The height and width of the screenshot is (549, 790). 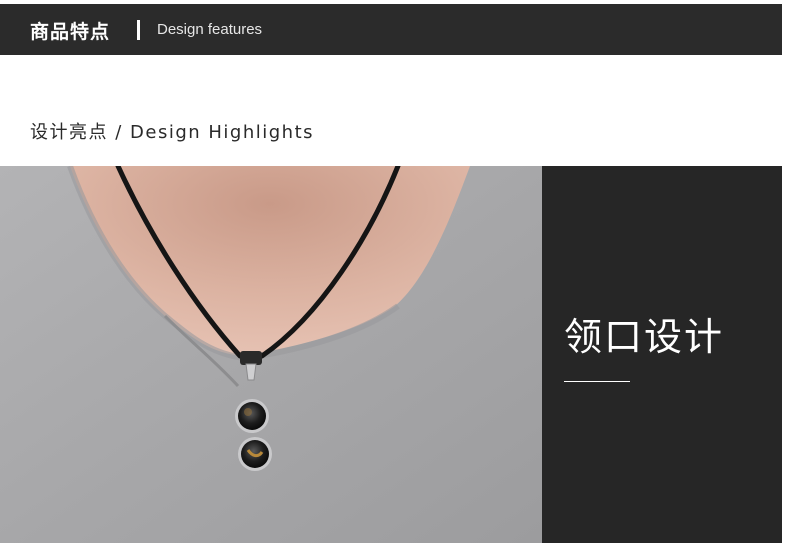 What do you see at coordinates (391, 29) in the screenshot?
I see `header-bar: 商品特点 Design features` at bounding box center [391, 29].